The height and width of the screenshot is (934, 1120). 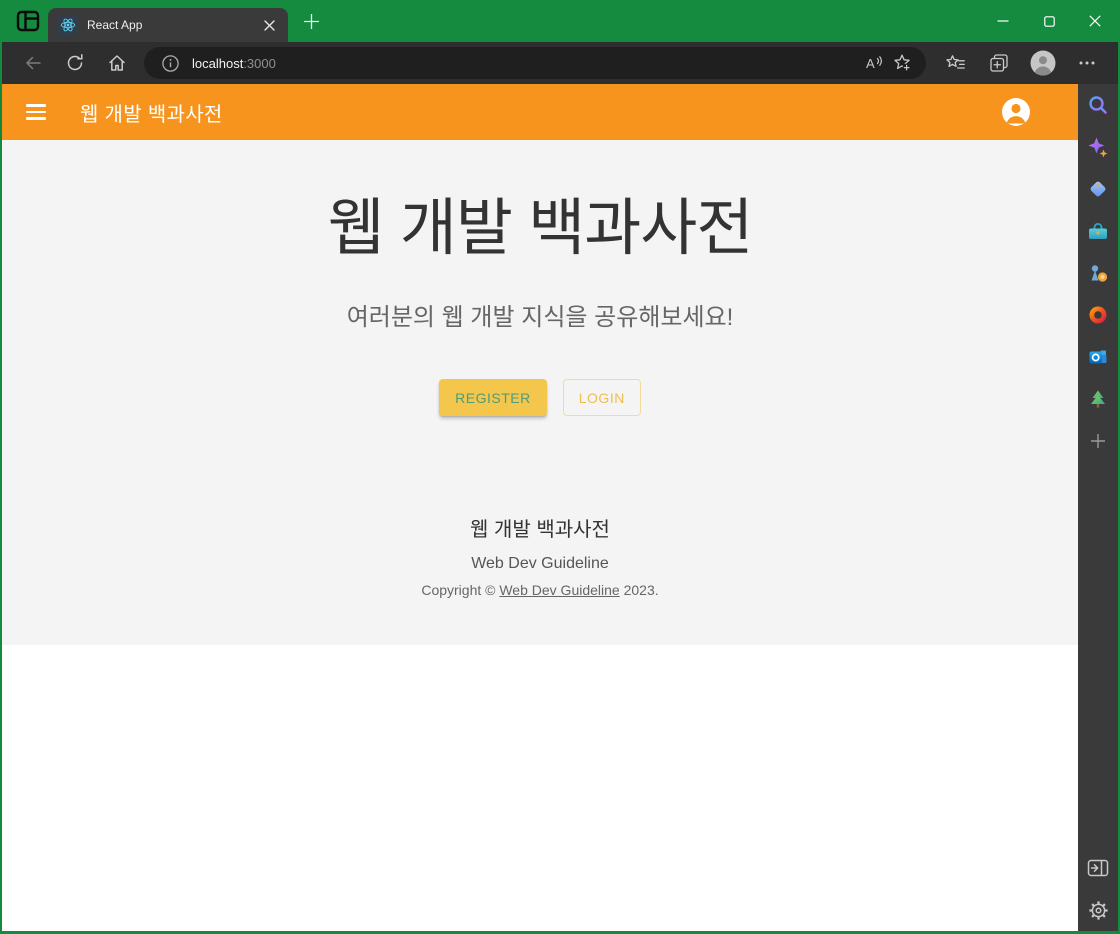 I want to click on account-circle-icon, so click(x=1016, y=112).